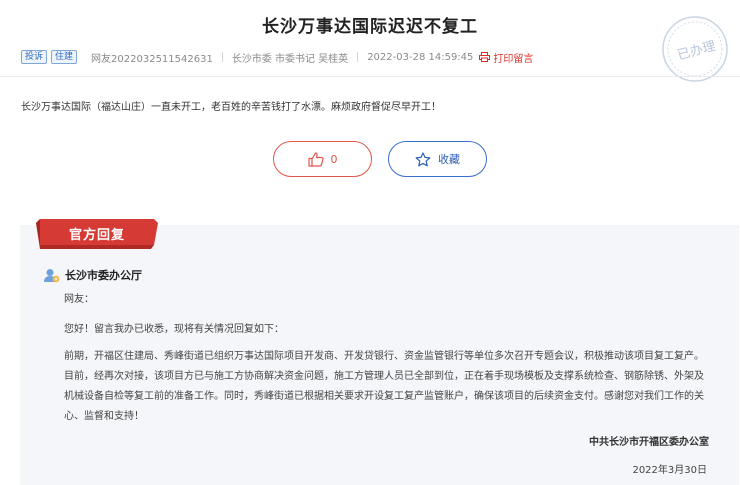 Image resolution: width=740 pixels, height=485 pixels. Describe the element at coordinates (485, 57) in the screenshot. I see `printer-icon` at that location.